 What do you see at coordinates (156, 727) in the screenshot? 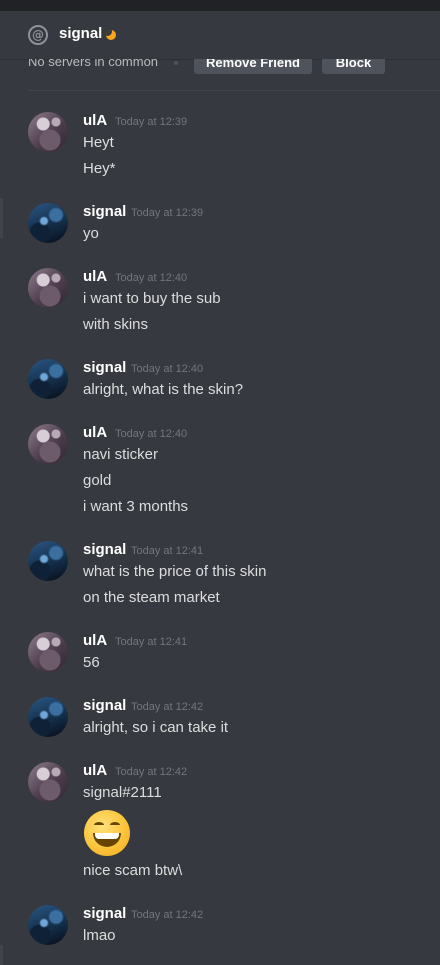
I see `message-text: alright, so i can take it` at bounding box center [156, 727].